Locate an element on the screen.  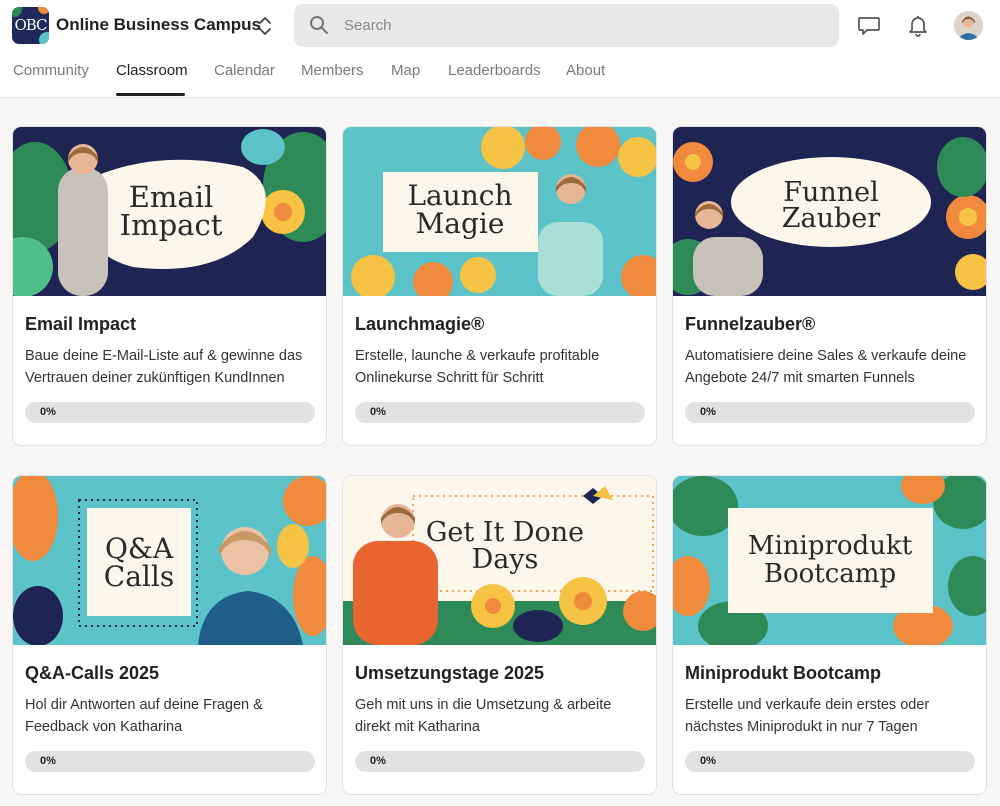
chevron-up-down-icon is located at coordinates (265, 26).